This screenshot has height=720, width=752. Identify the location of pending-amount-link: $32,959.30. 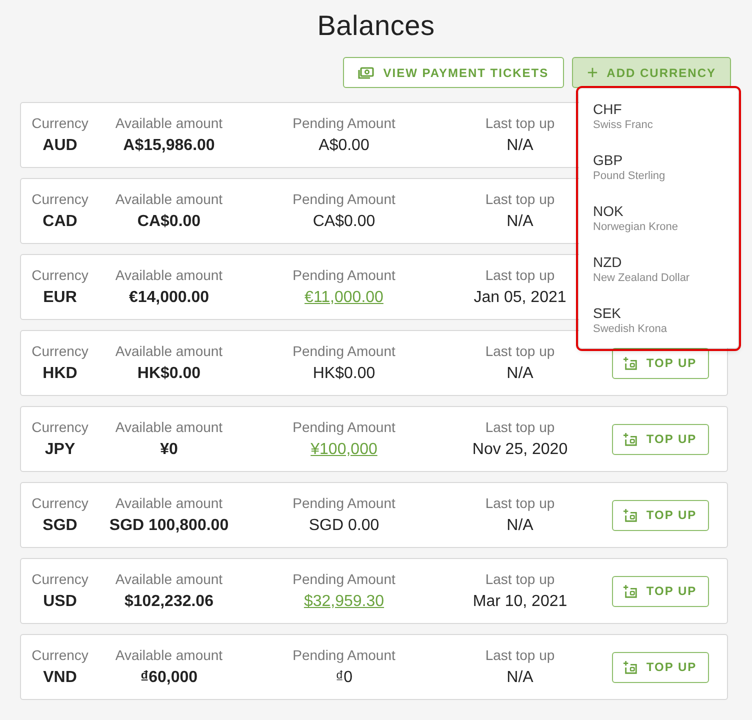
(344, 602).